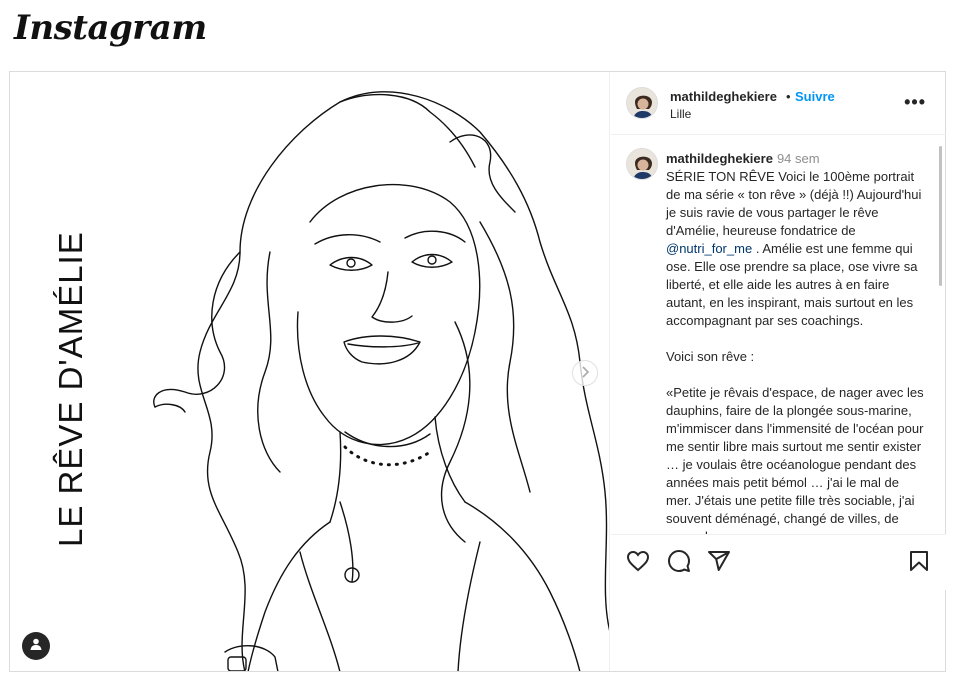 Image resolution: width=954 pixels, height=681 pixels. Describe the element at coordinates (815, 96) in the screenshot. I see `follow-button: Suivre` at that location.